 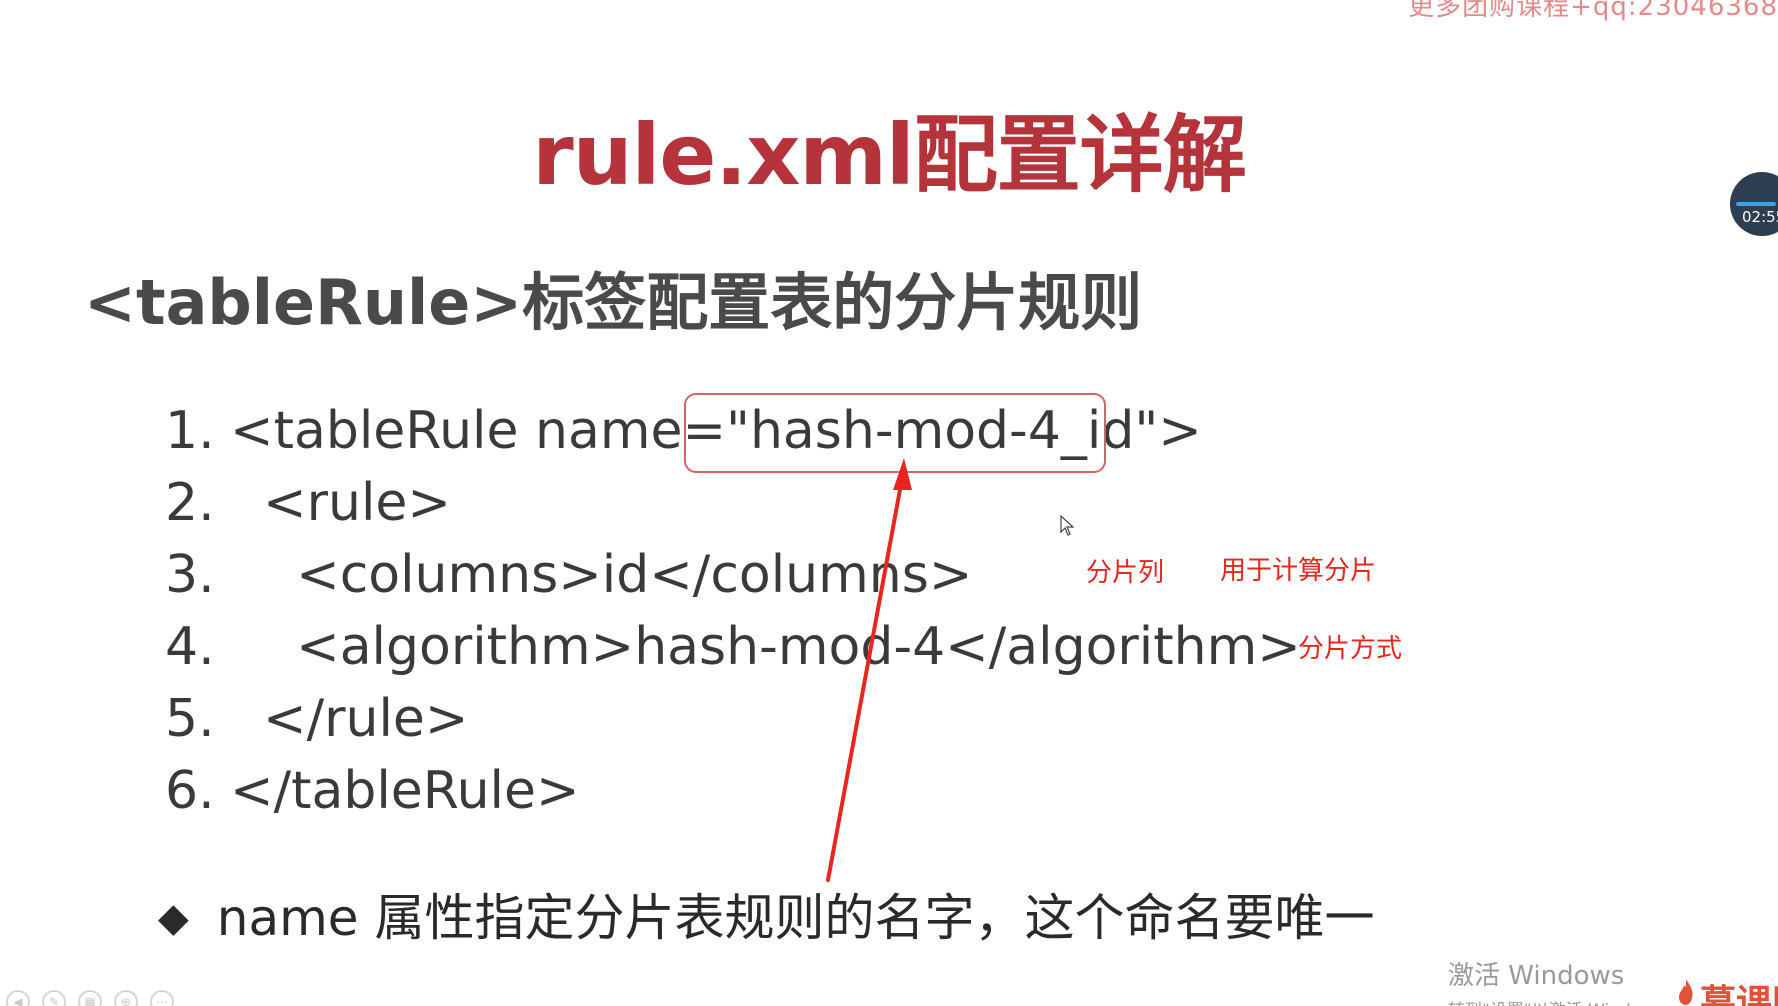 What do you see at coordinates (795, 918) in the screenshot?
I see `bullet-text: name 属性指定分片表规则的名字，这个命名要唯一` at bounding box center [795, 918].